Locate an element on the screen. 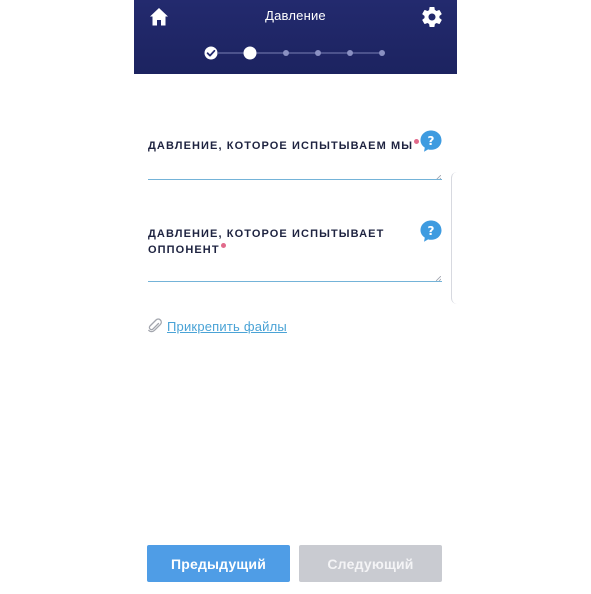 The image size is (591, 594). gear-icon is located at coordinates (432, 17).